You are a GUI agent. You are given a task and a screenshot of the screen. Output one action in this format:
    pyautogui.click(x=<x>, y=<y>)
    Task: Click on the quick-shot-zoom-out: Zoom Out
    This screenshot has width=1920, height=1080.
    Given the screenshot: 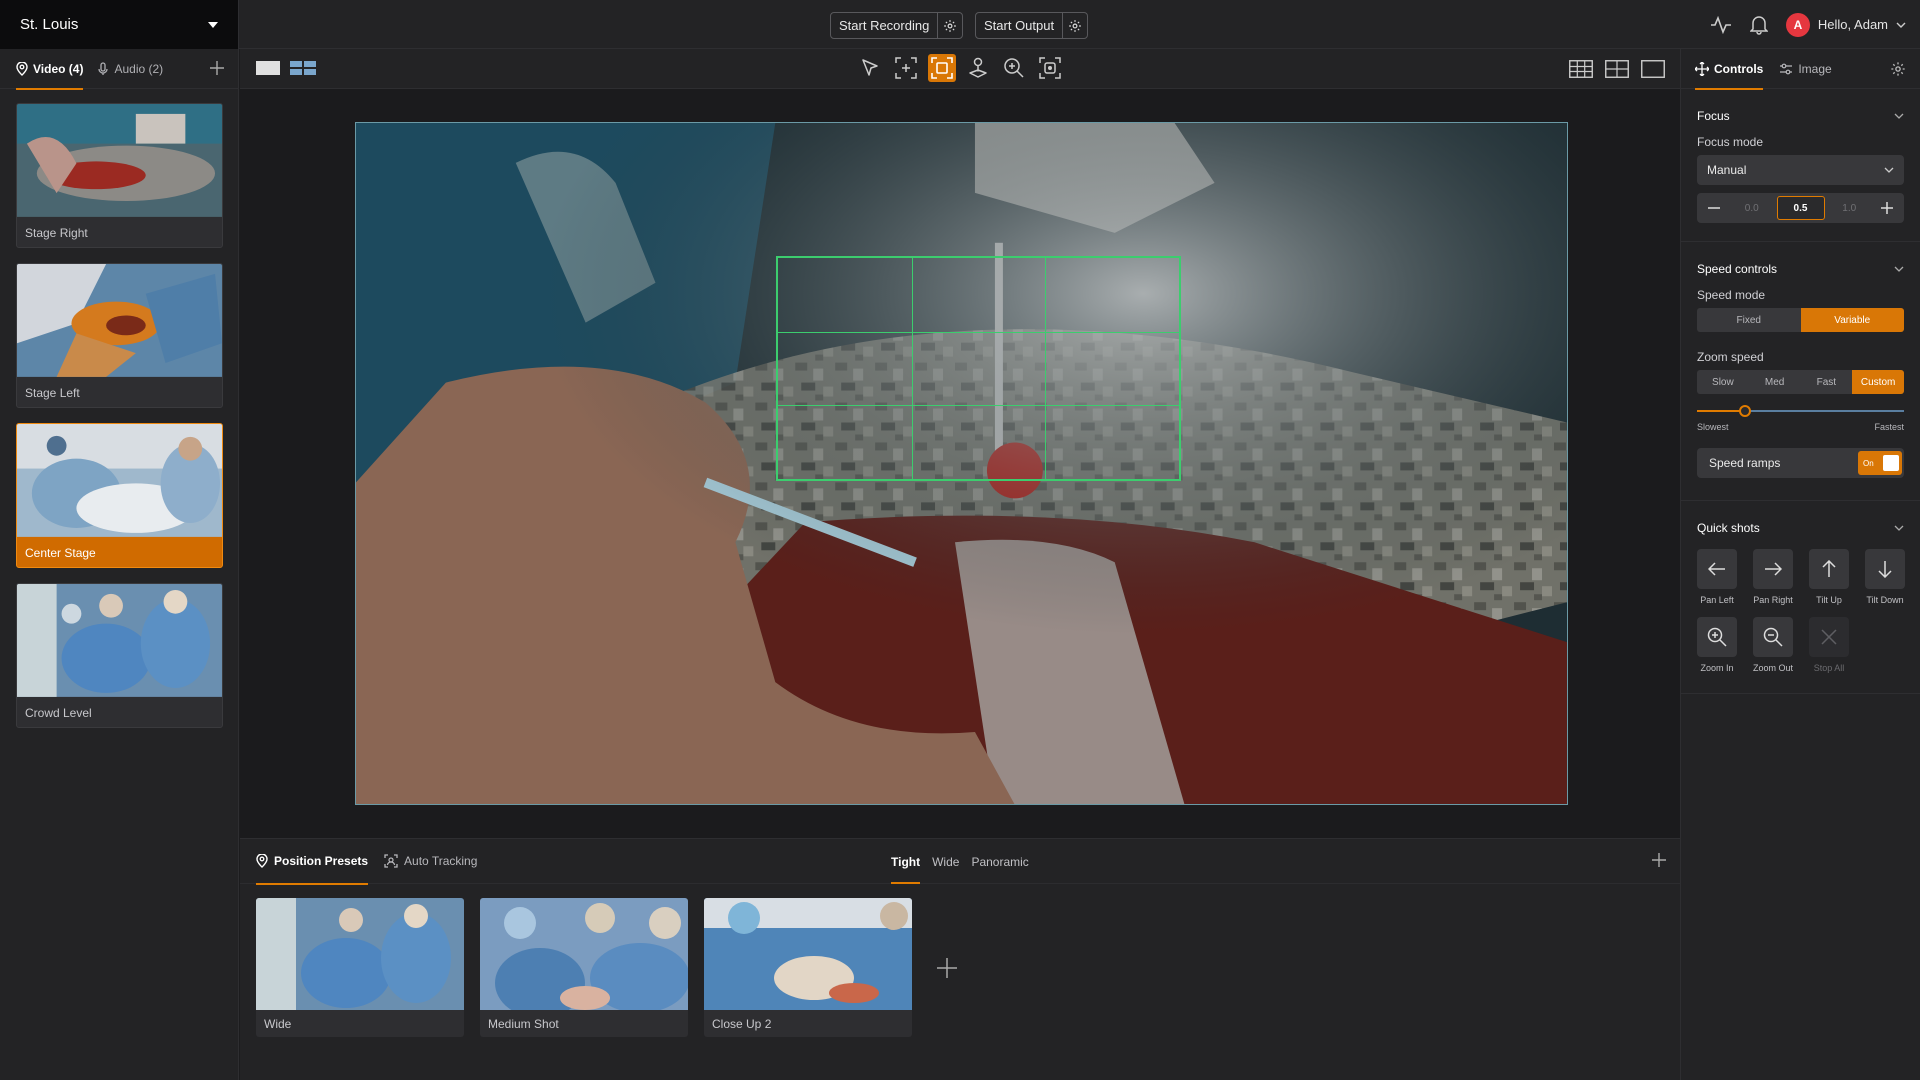 What is the action you would take?
    pyautogui.click(x=1773, y=645)
    